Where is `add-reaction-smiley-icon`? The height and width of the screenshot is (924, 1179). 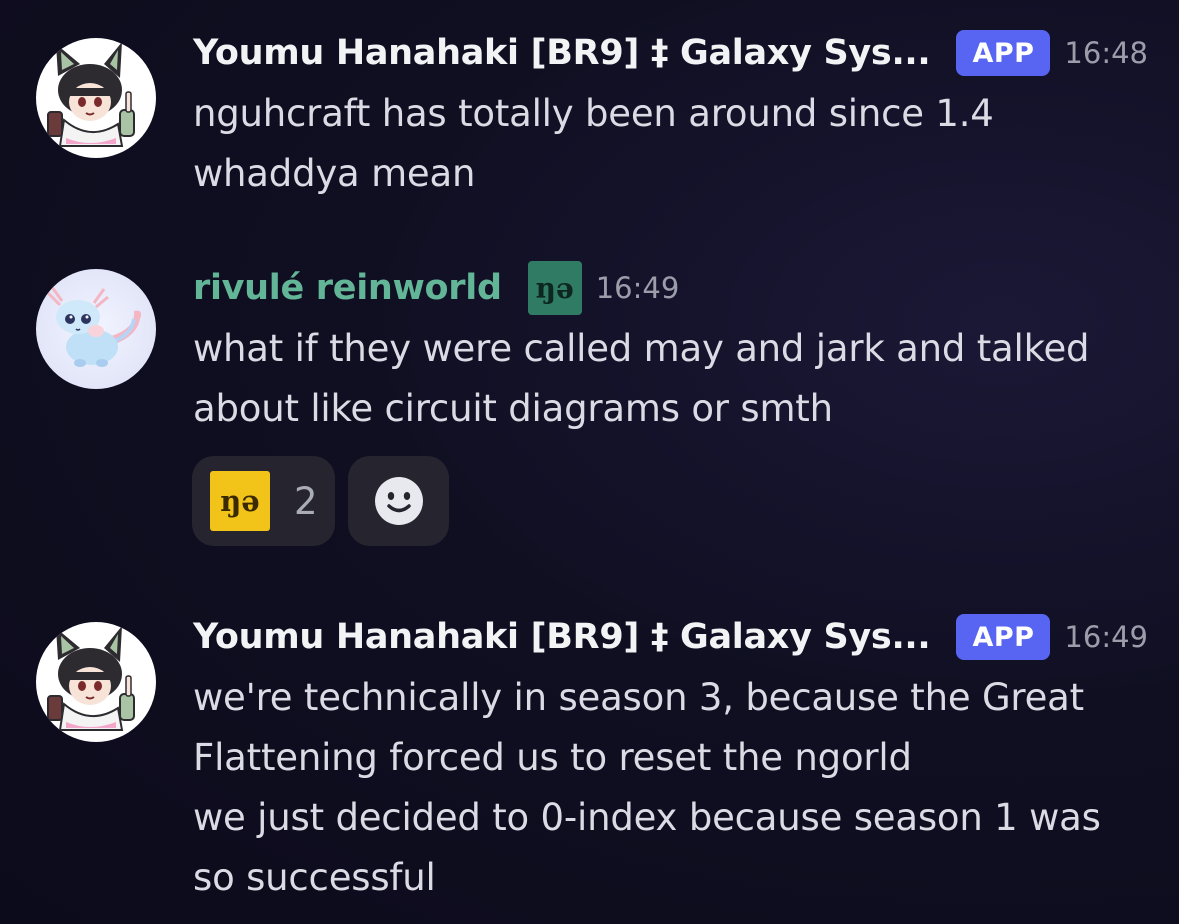 add-reaction-smiley-icon is located at coordinates (398, 501).